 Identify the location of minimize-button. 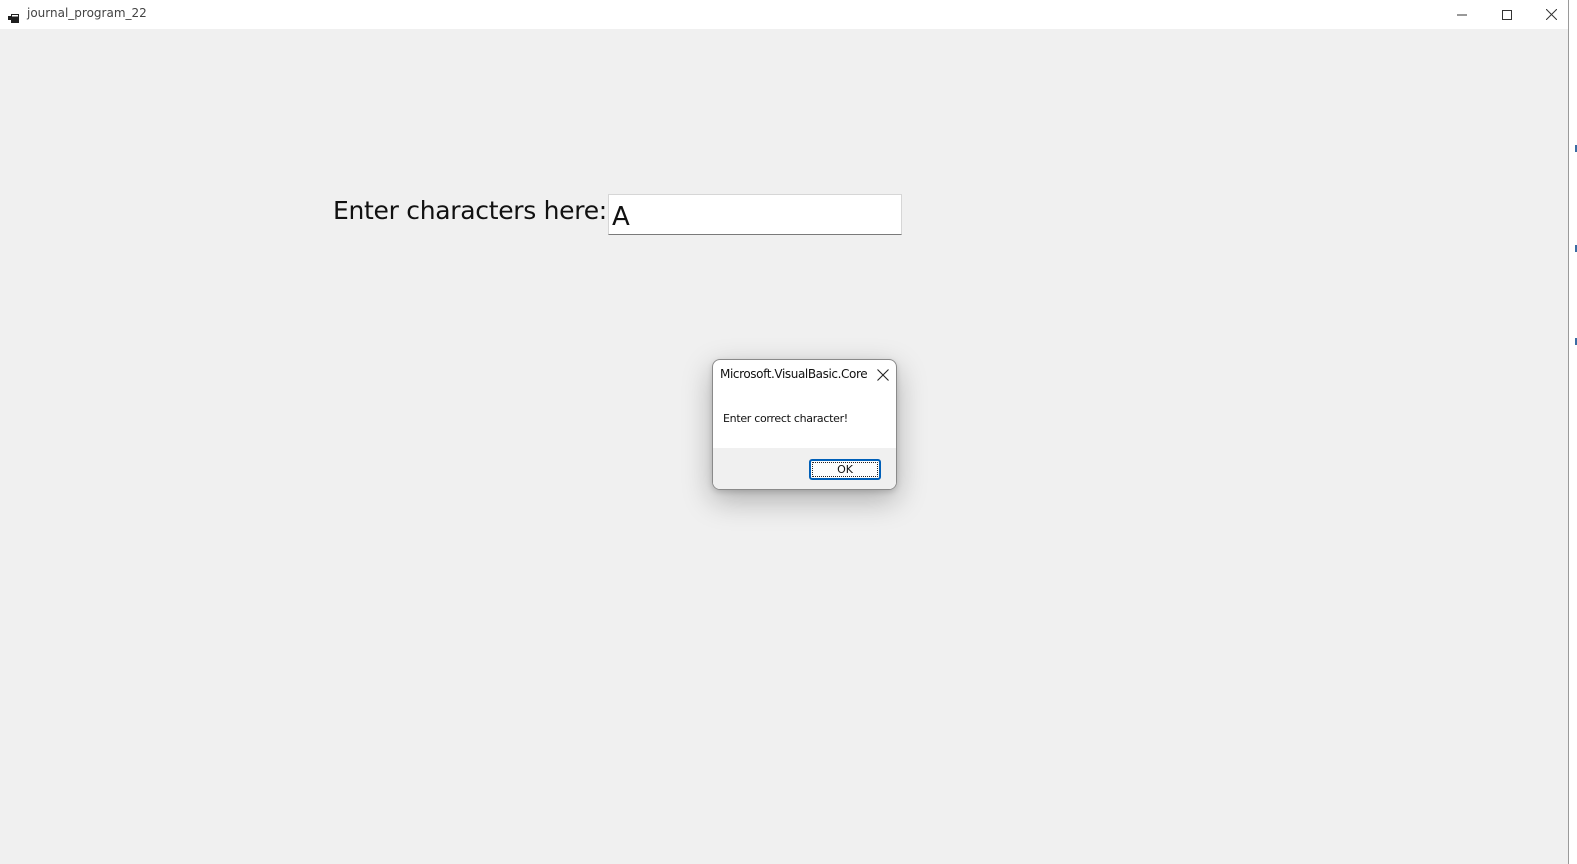
(1461, 14).